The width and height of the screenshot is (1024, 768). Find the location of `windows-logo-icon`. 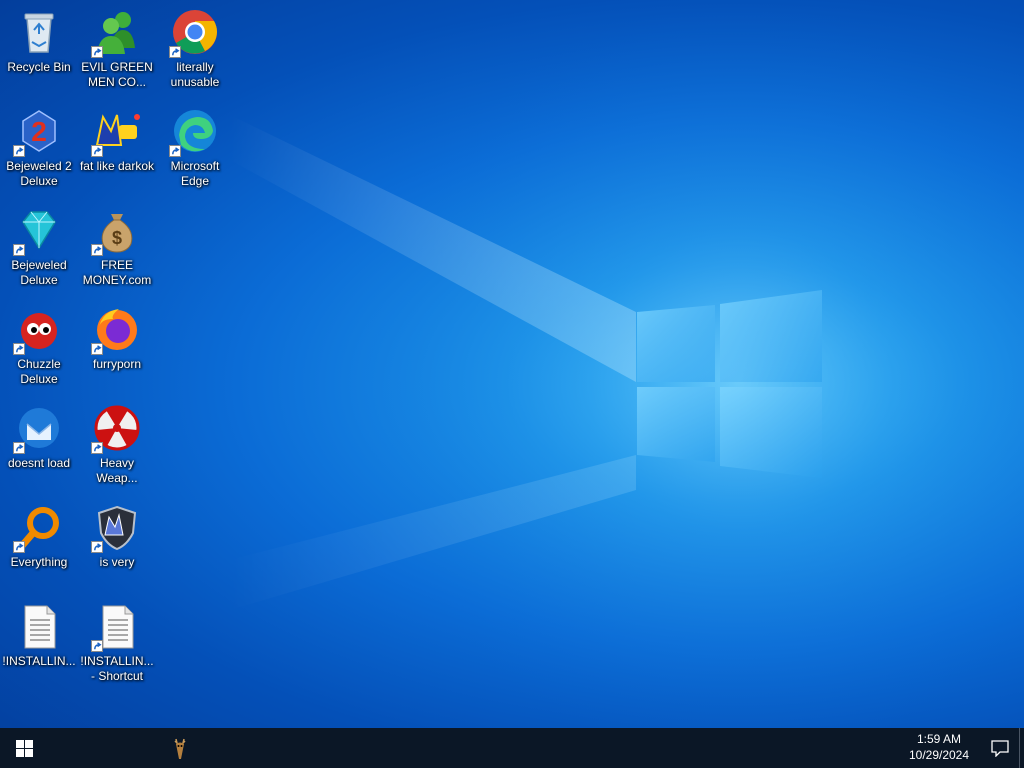

windows-logo-icon is located at coordinates (24, 748).